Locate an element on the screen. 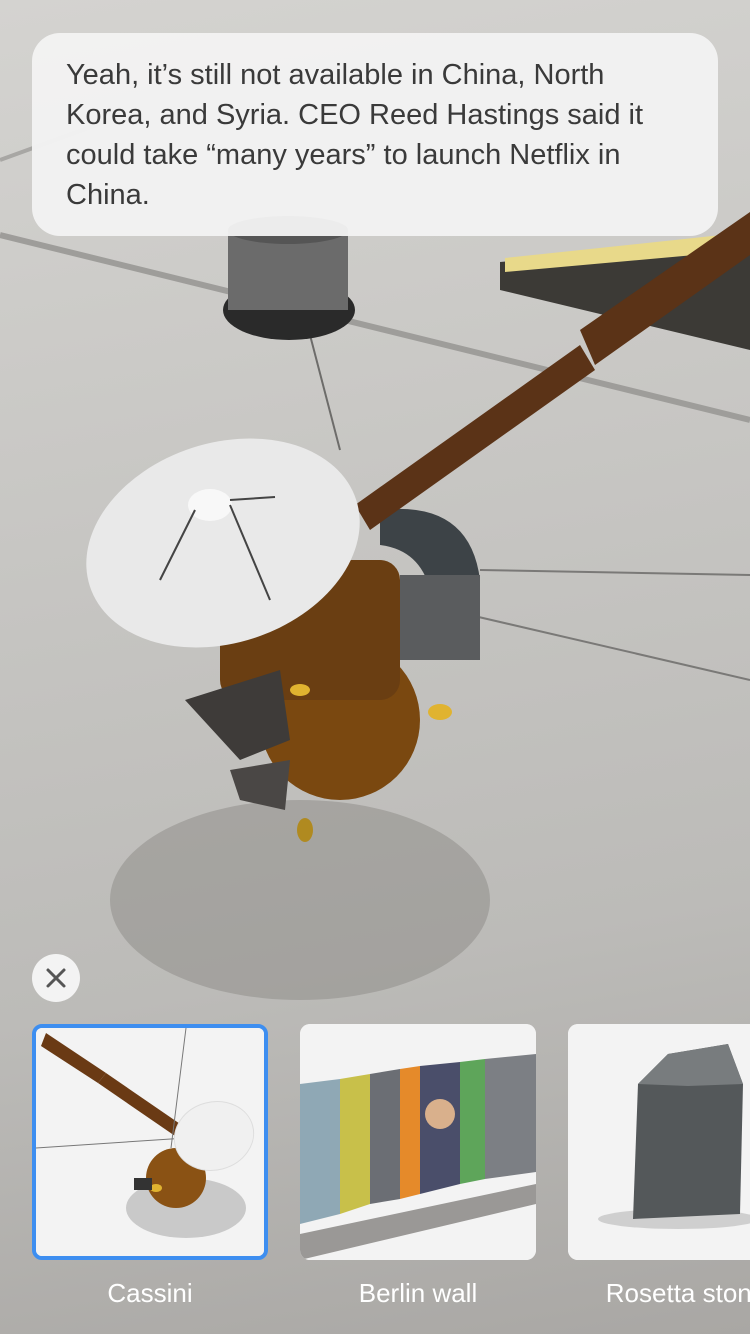  rosetta-stone-thumbnail-icon is located at coordinates (659, 1142).